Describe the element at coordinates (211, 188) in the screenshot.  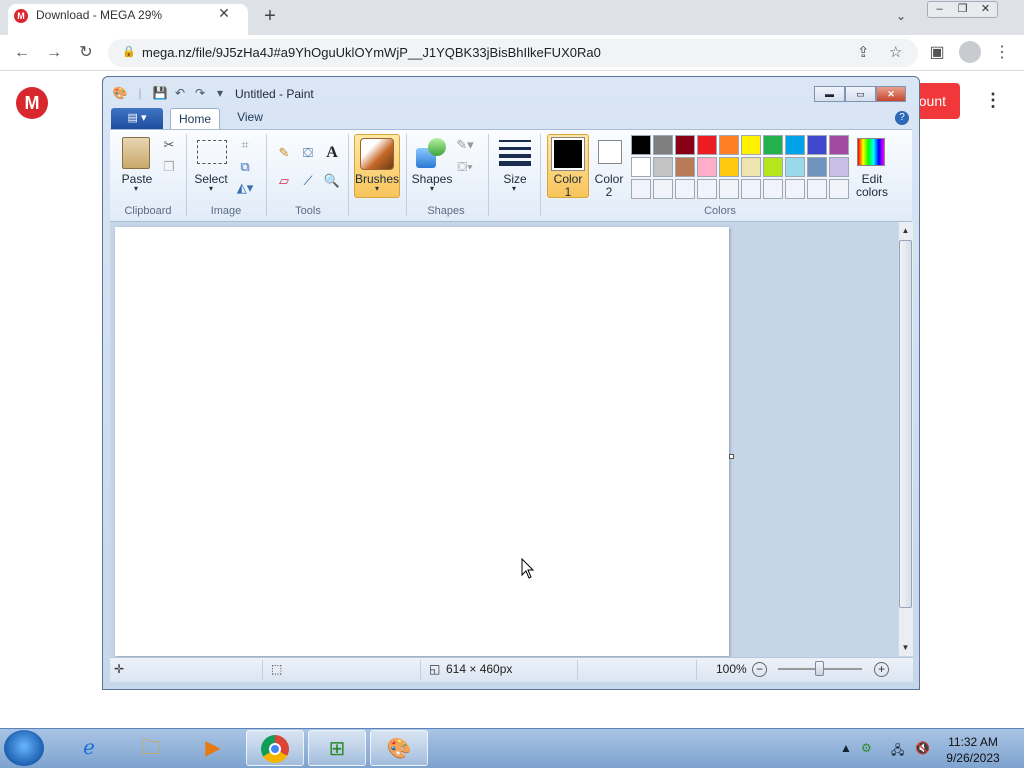
I see `select-dropdown-icon: ▾` at that location.